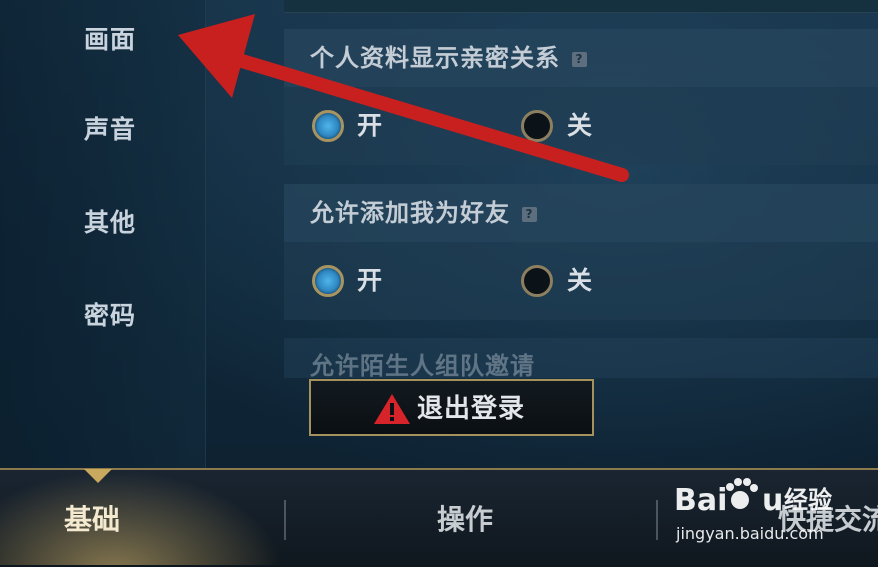 The height and width of the screenshot is (567, 878). What do you see at coordinates (134, 223) in the screenshot?
I see `sidebar-item-other: 其他` at bounding box center [134, 223].